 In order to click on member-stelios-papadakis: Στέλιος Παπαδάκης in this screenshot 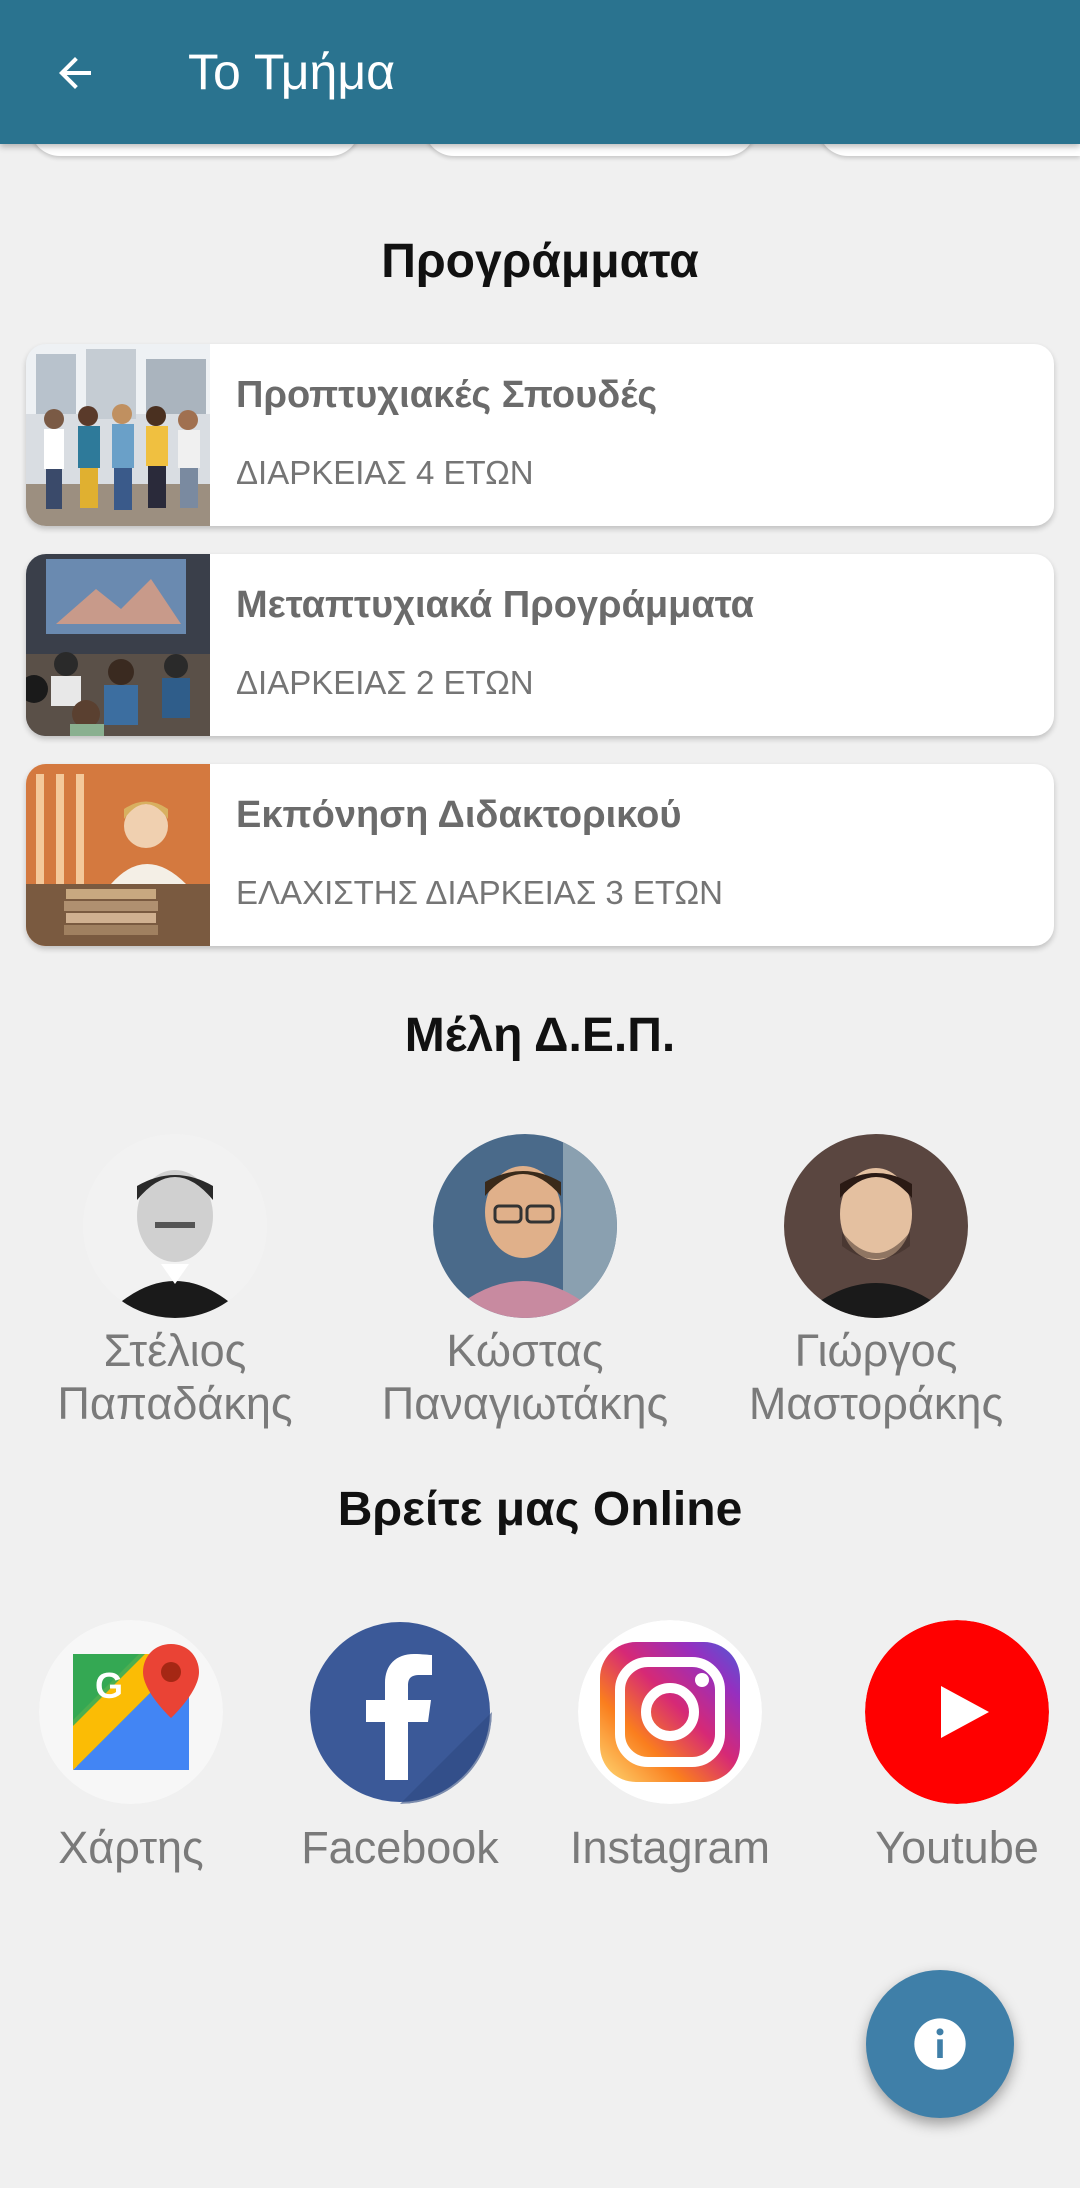, I will do `click(175, 1282)`.